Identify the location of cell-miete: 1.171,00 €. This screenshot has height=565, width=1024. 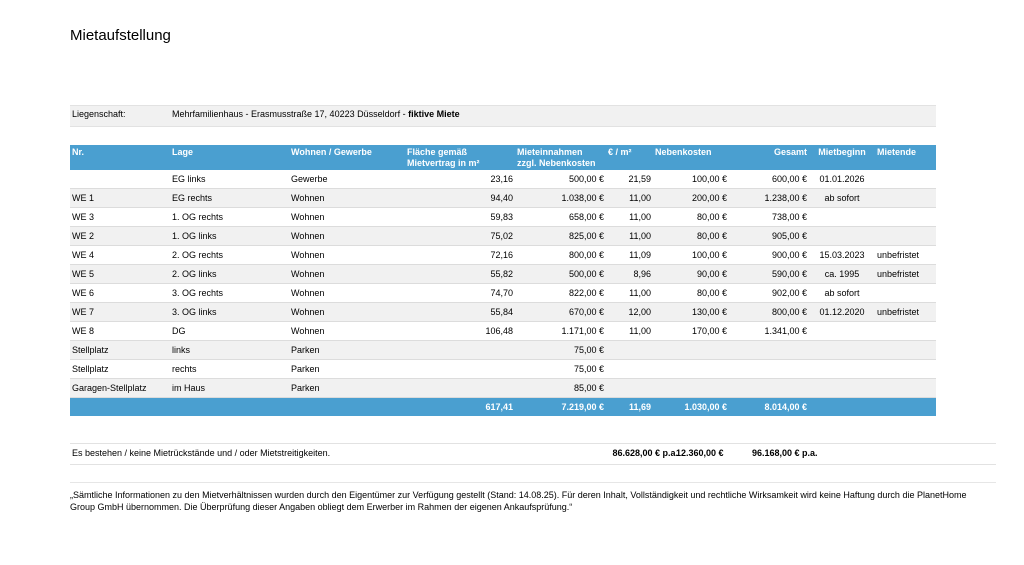
(560, 331).